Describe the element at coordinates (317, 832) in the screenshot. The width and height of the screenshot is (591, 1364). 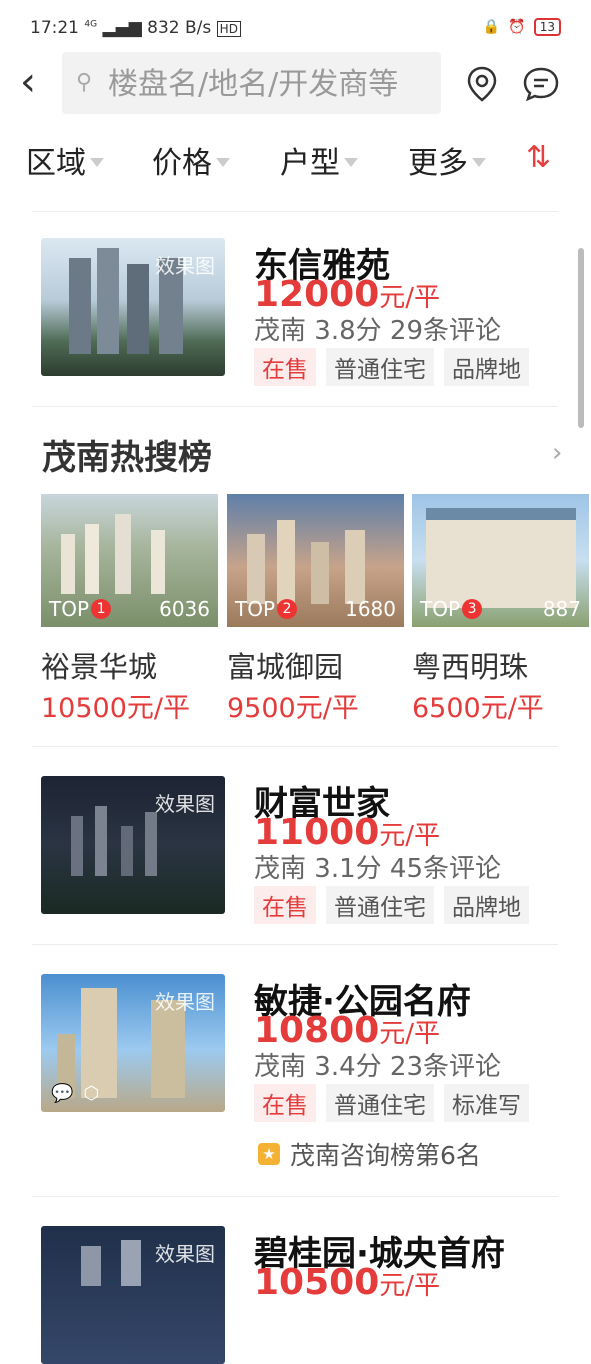
I see `price-value: 11000` at that location.